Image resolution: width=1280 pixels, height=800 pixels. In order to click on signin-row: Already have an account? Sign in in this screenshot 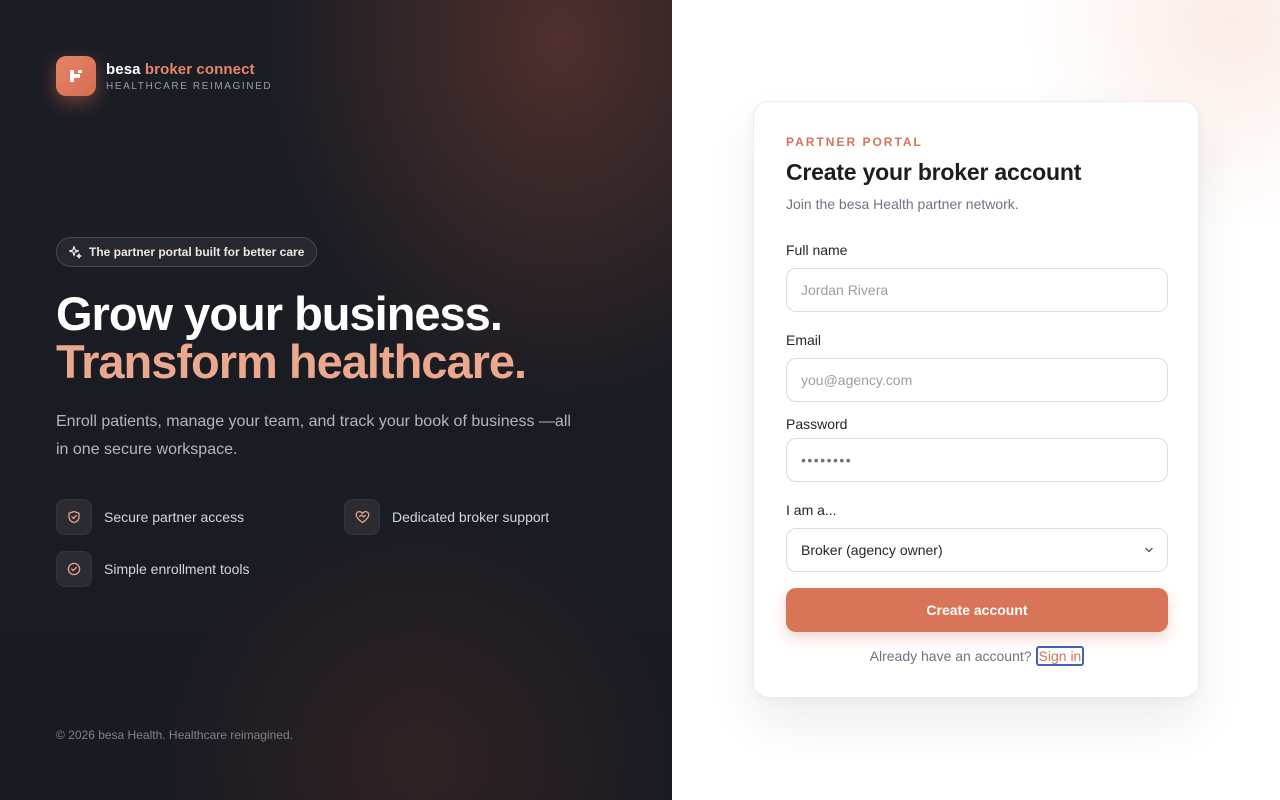, I will do `click(977, 656)`.